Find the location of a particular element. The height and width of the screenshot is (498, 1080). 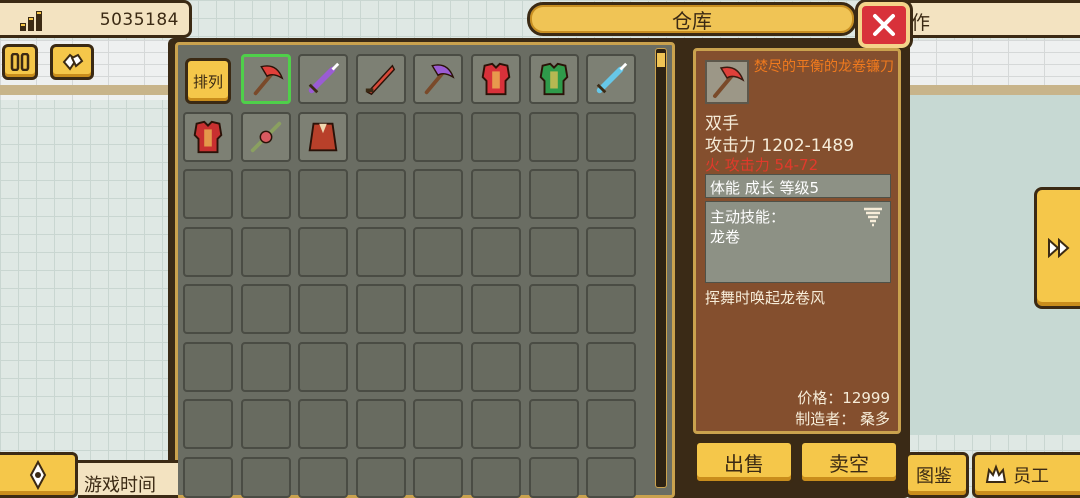

pause-button is located at coordinates (20, 62).